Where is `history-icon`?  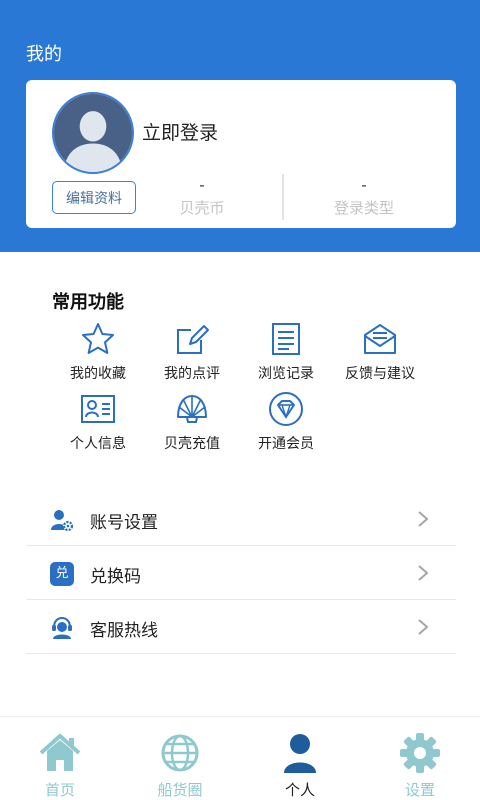 history-icon is located at coordinates (286, 339).